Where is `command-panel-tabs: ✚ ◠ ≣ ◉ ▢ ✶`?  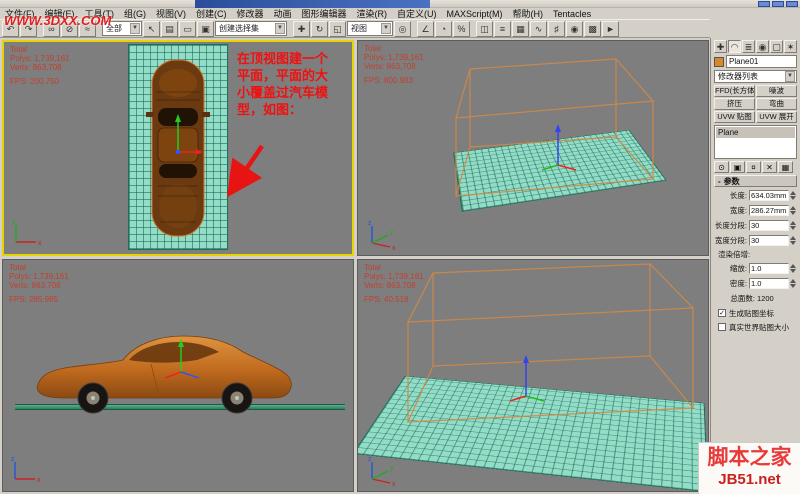 command-panel-tabs: ✚ ◠ ≣ ◉ ▢ ✶ is located at coordinates (755, 46).